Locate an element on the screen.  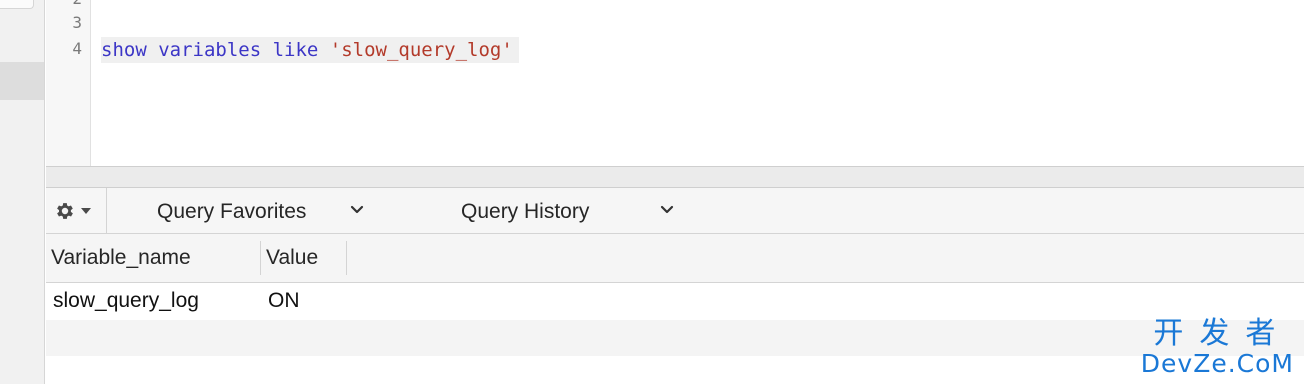
cell-value: ON is located at coordinates (284, 301).